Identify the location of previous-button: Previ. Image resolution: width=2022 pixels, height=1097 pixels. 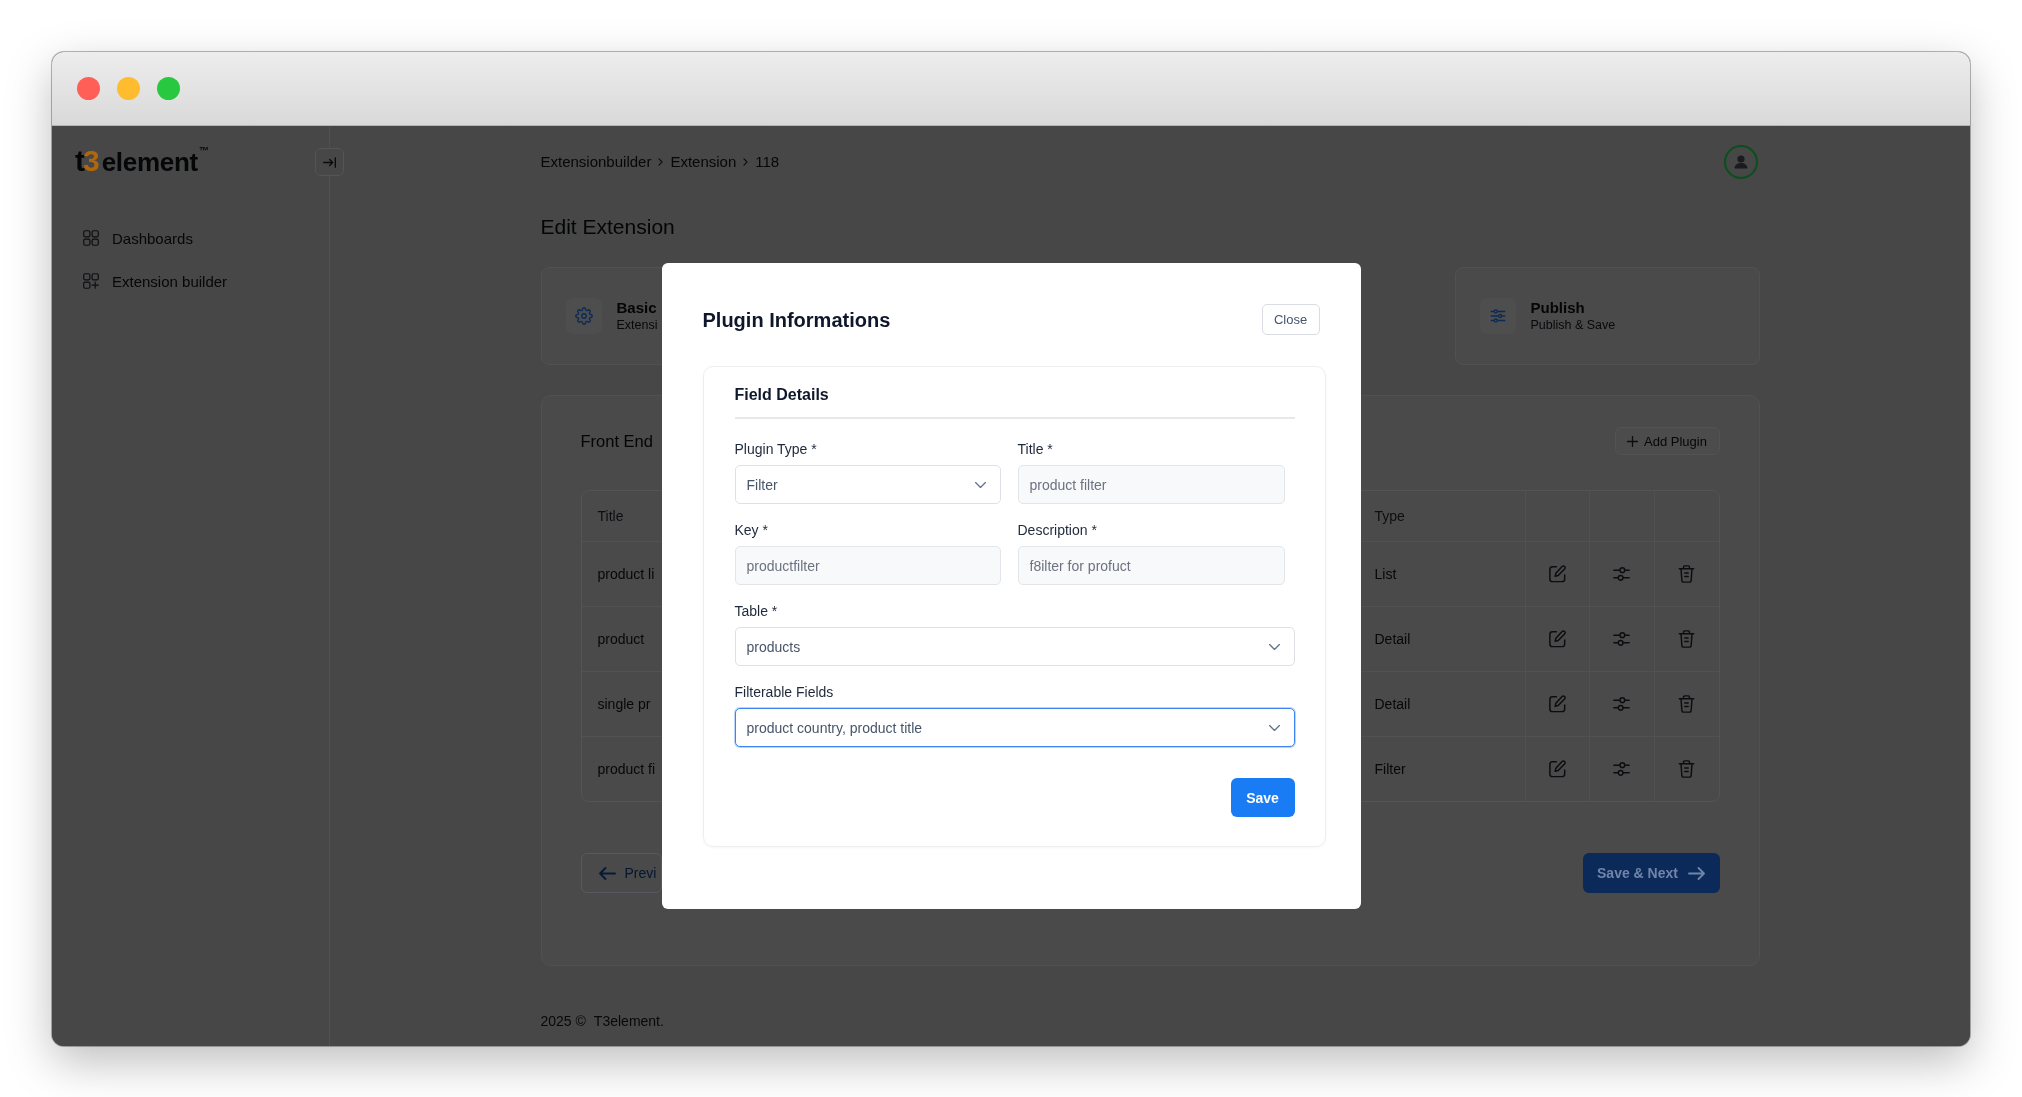
(621, 873).